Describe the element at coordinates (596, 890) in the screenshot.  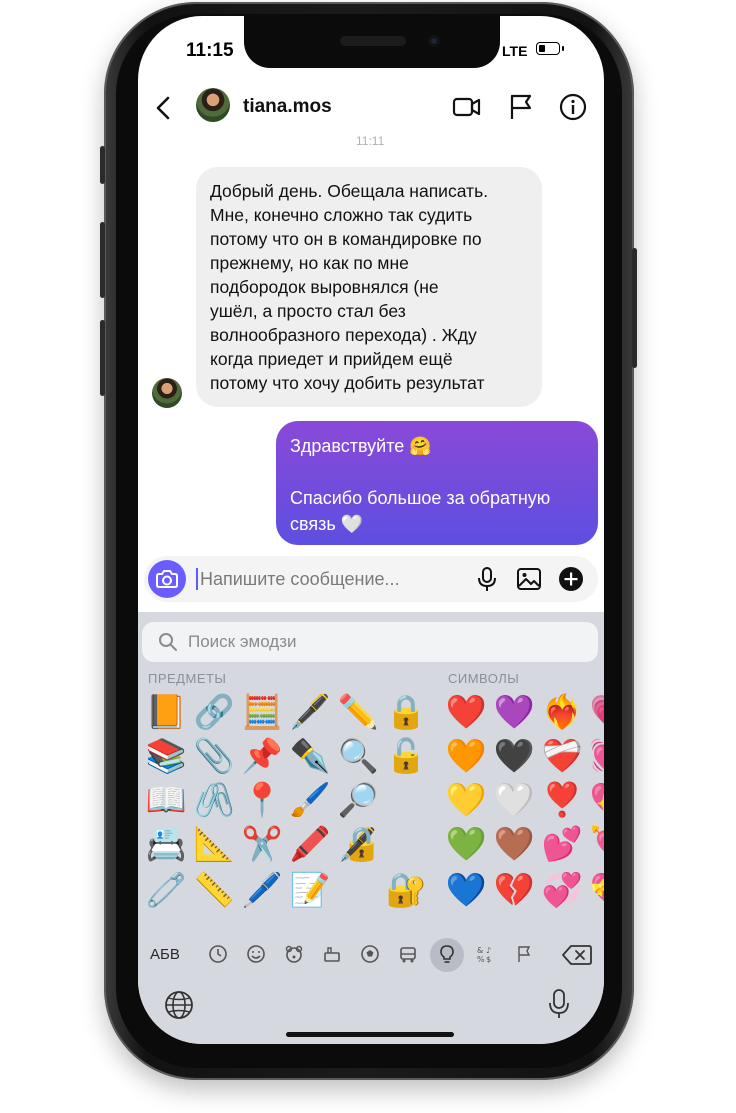
I see `emoji-key: 💝` at that location.